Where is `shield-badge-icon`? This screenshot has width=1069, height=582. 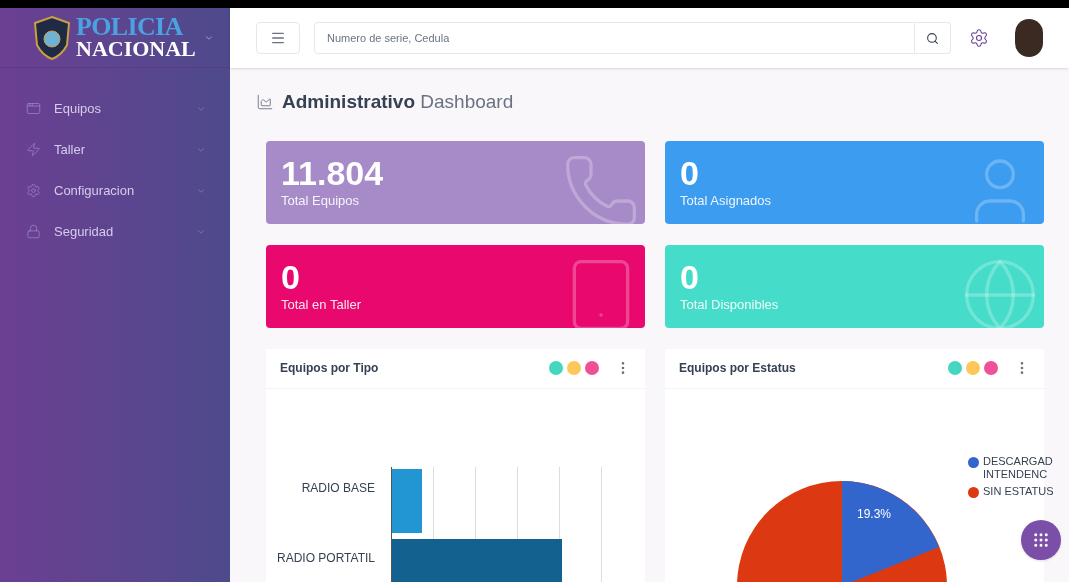
shield-badge-icon is located at coordinates (52, 37).